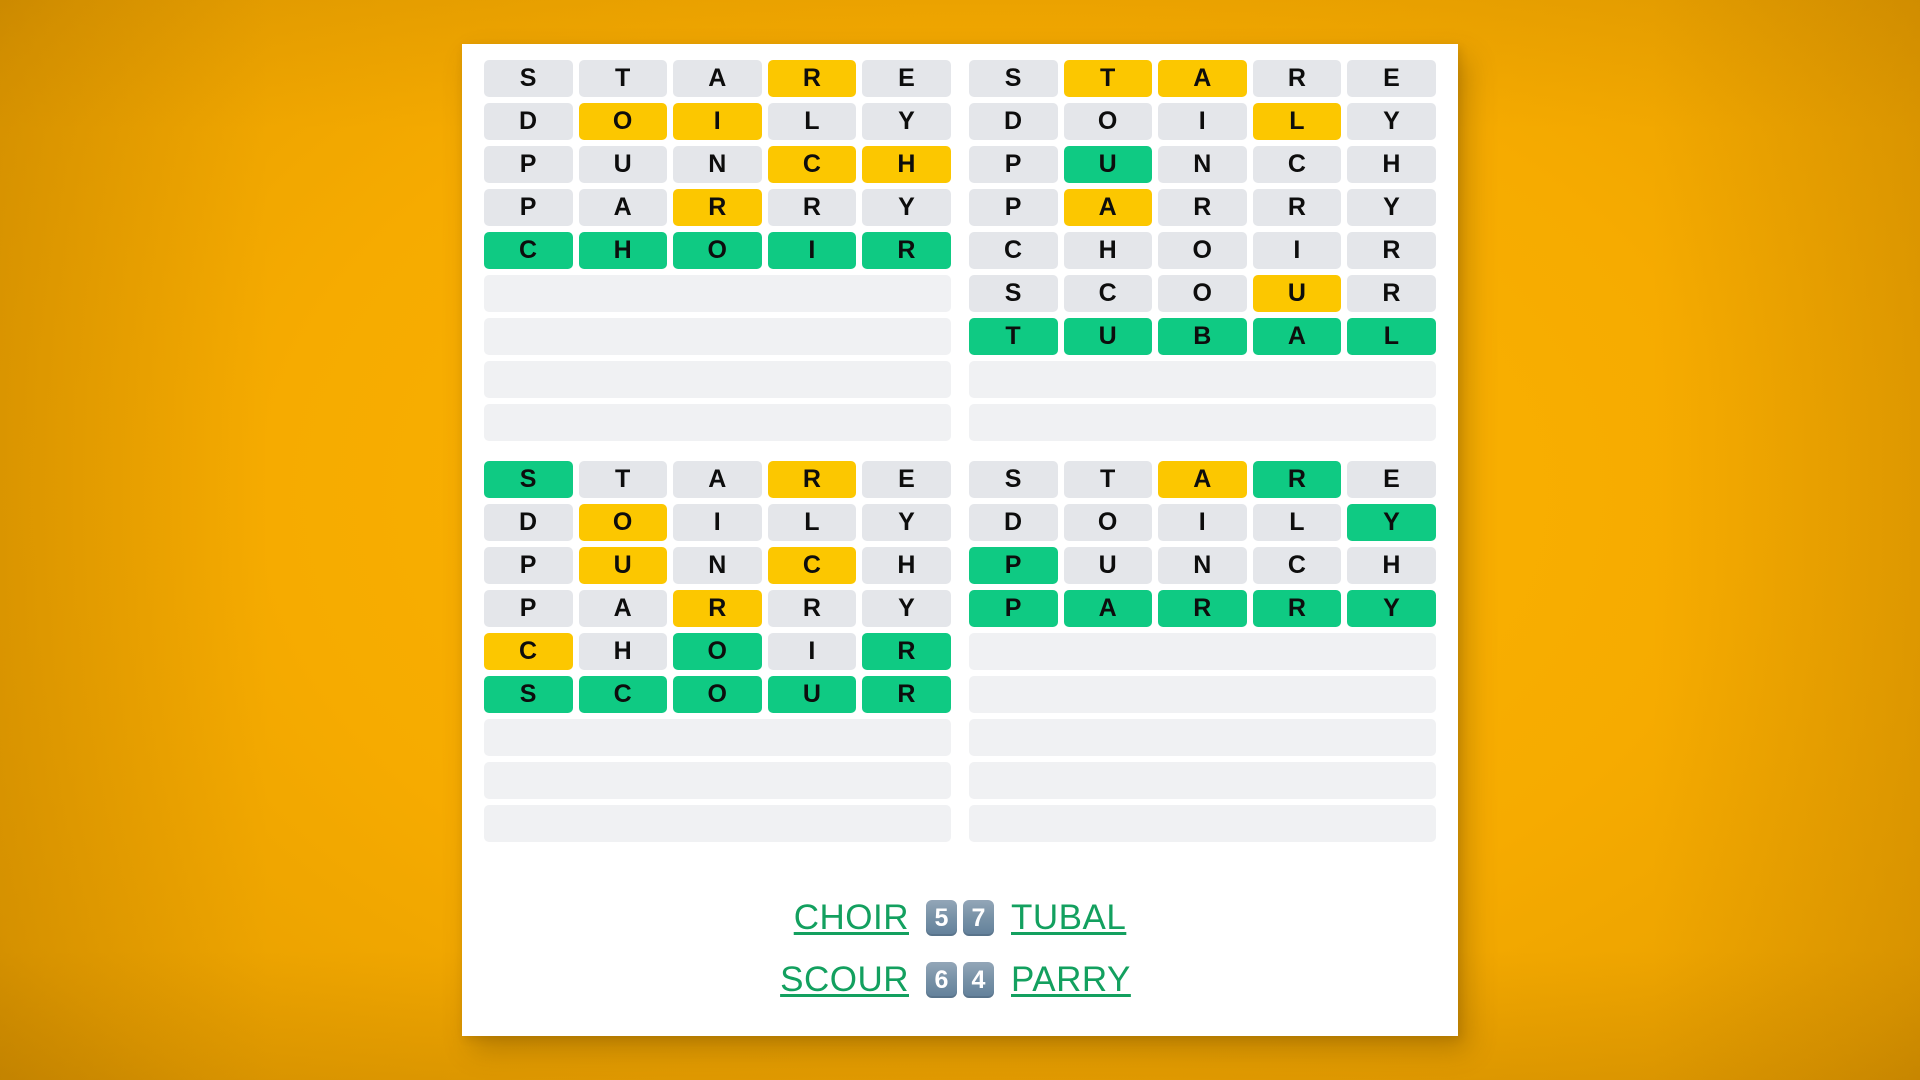 This screenshot has width=1920, height=1080. I want to click on answer-word-right: TUBAL, so click(1101, 918).